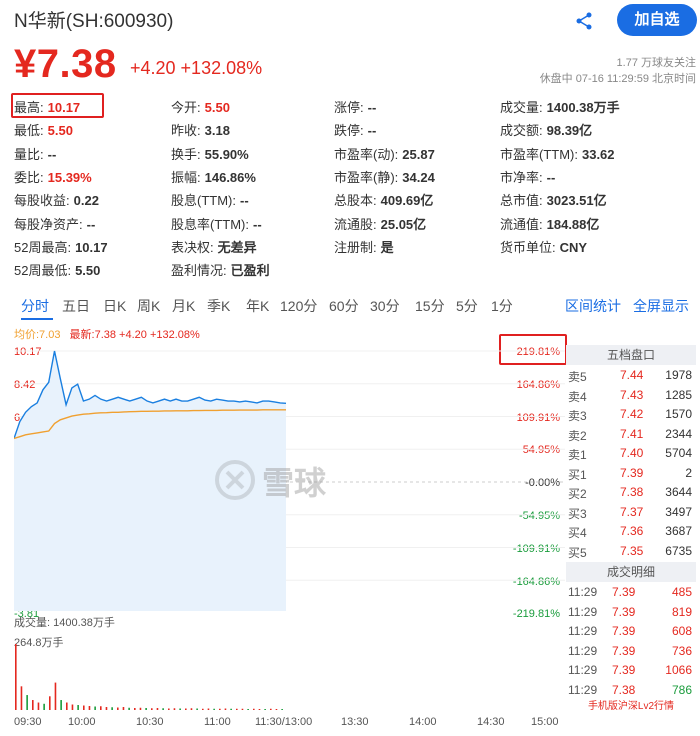 This screenshot has width=700, height=736. Describe the element at coordinates (203, 201) in the screenshot. I see `stat-label: 股息(TTM):` at that location.